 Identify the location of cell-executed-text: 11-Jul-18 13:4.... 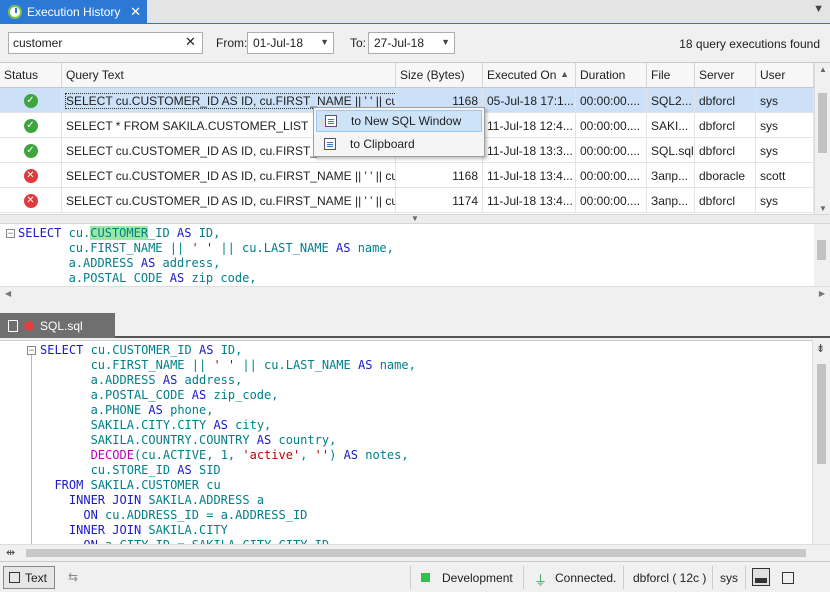
(530, 201).